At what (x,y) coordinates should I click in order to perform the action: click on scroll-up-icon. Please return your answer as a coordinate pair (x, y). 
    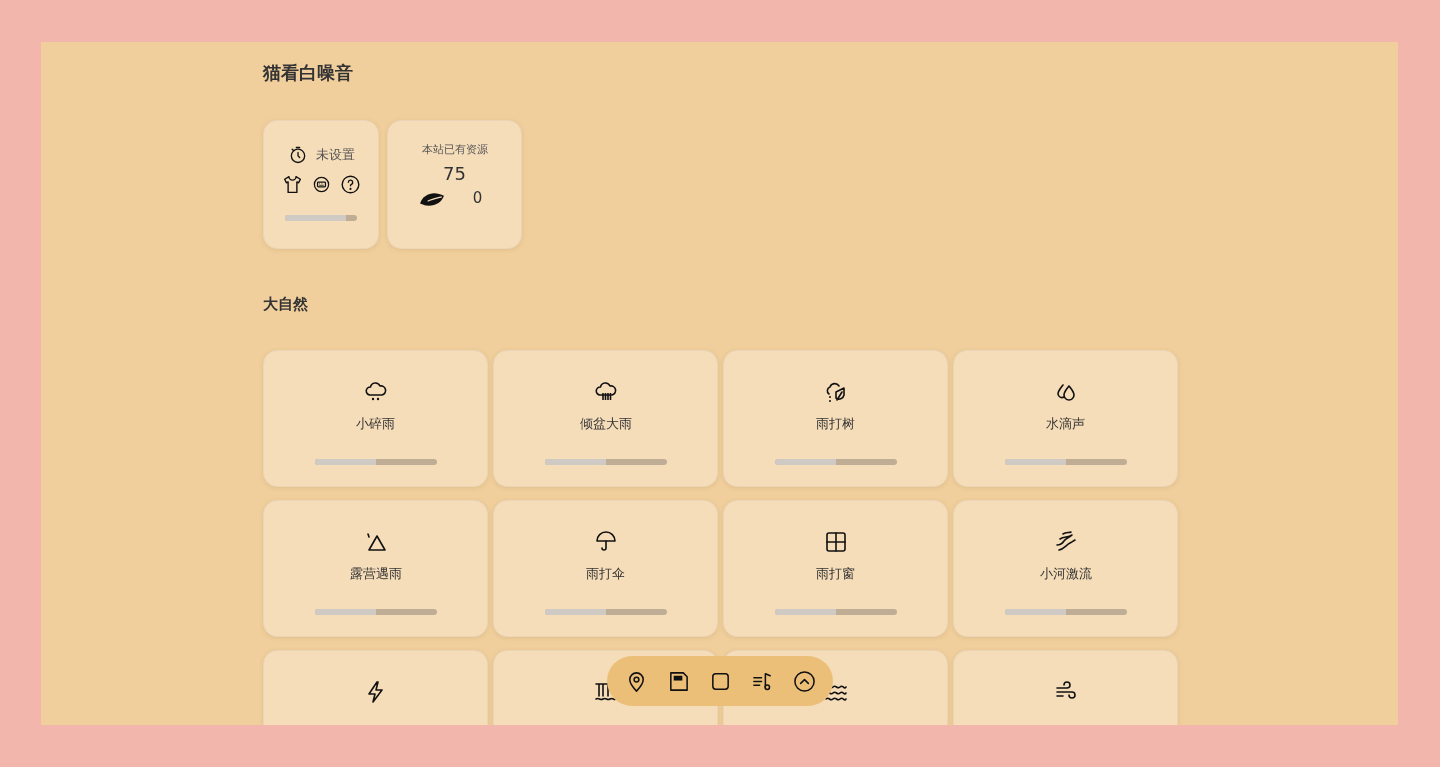
    Looking at the image, I should click on (804, 681).